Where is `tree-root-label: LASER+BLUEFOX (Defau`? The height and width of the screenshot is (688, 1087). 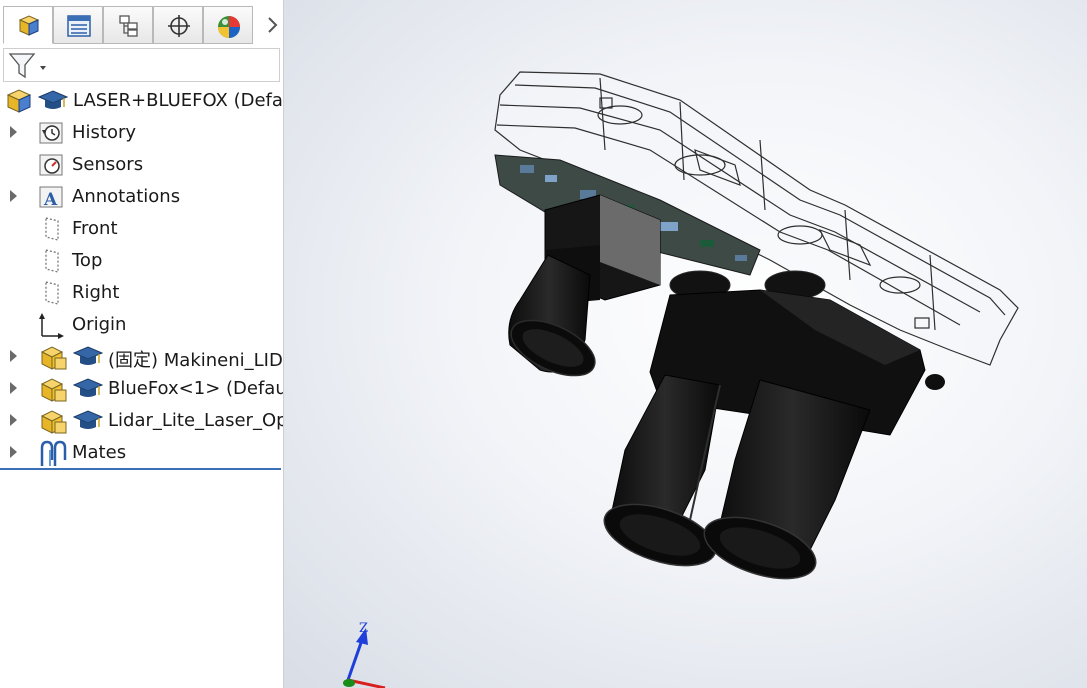
tree-root-label: LASER+BLUEFOX (Defau is located at coordinates (178, 100).